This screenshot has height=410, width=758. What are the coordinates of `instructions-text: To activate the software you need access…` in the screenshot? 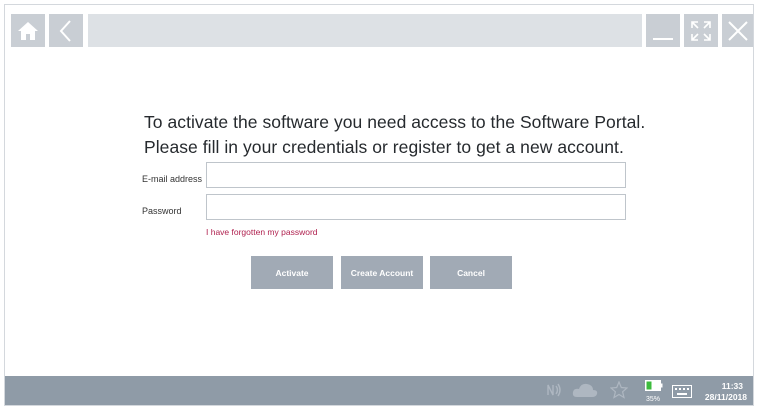 It's located at (404, 135).